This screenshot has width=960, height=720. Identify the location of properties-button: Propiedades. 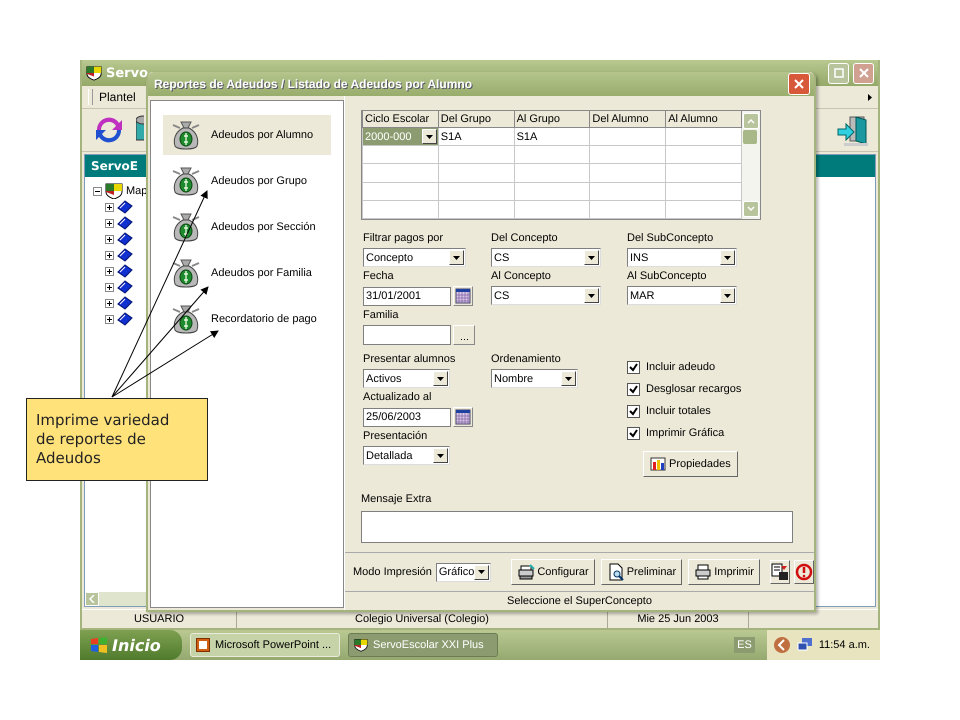
(690, 464).